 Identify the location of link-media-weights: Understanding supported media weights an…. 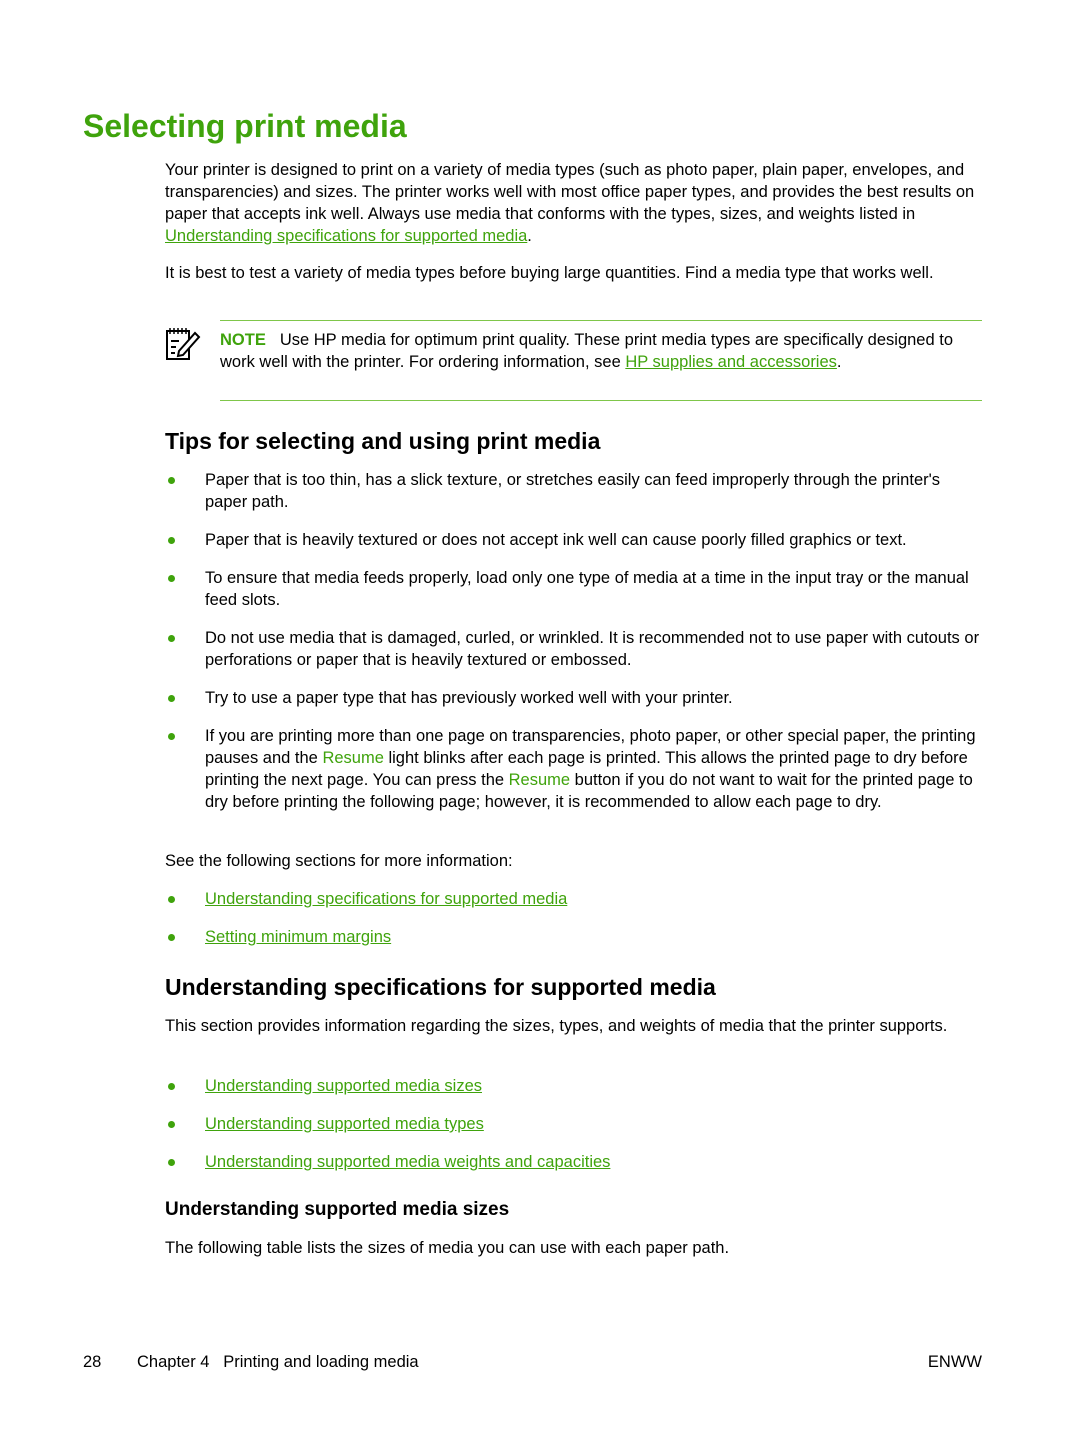
(407, 1162).